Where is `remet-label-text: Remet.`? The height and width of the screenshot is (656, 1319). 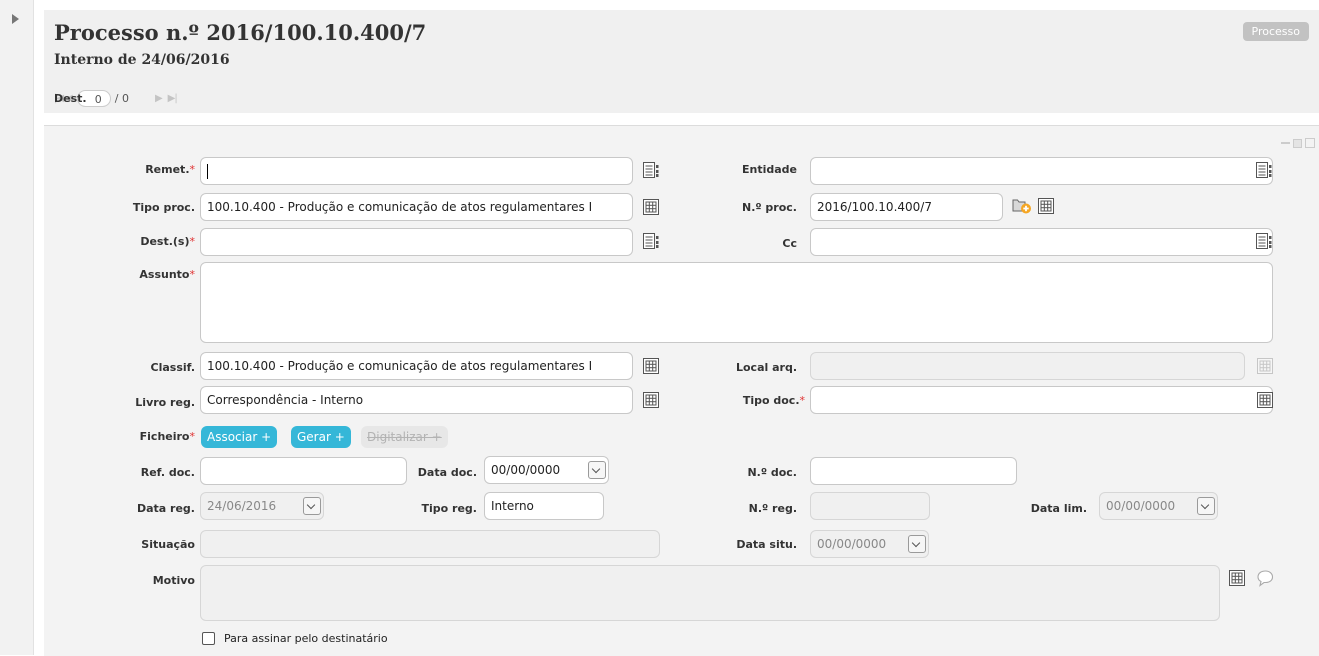 remet-label-text: Remet. is located at coordinates (167, 169).